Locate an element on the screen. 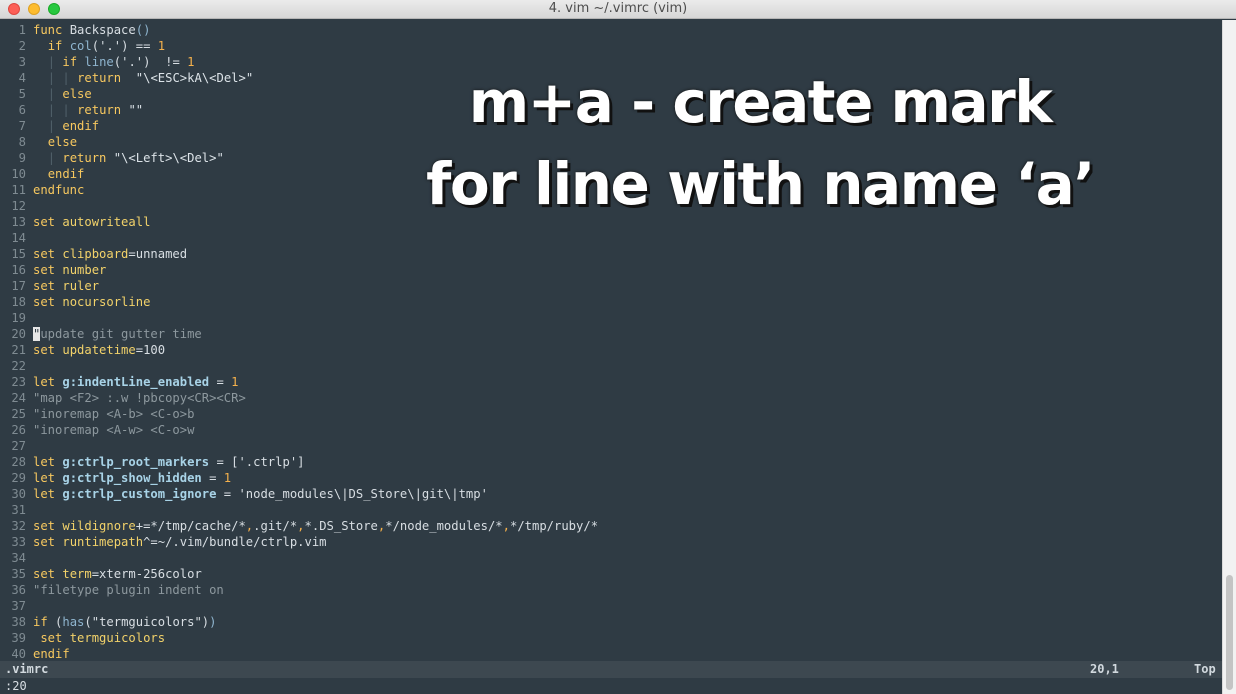  code-token: update git gutter time is located at coordinates (121, 334).